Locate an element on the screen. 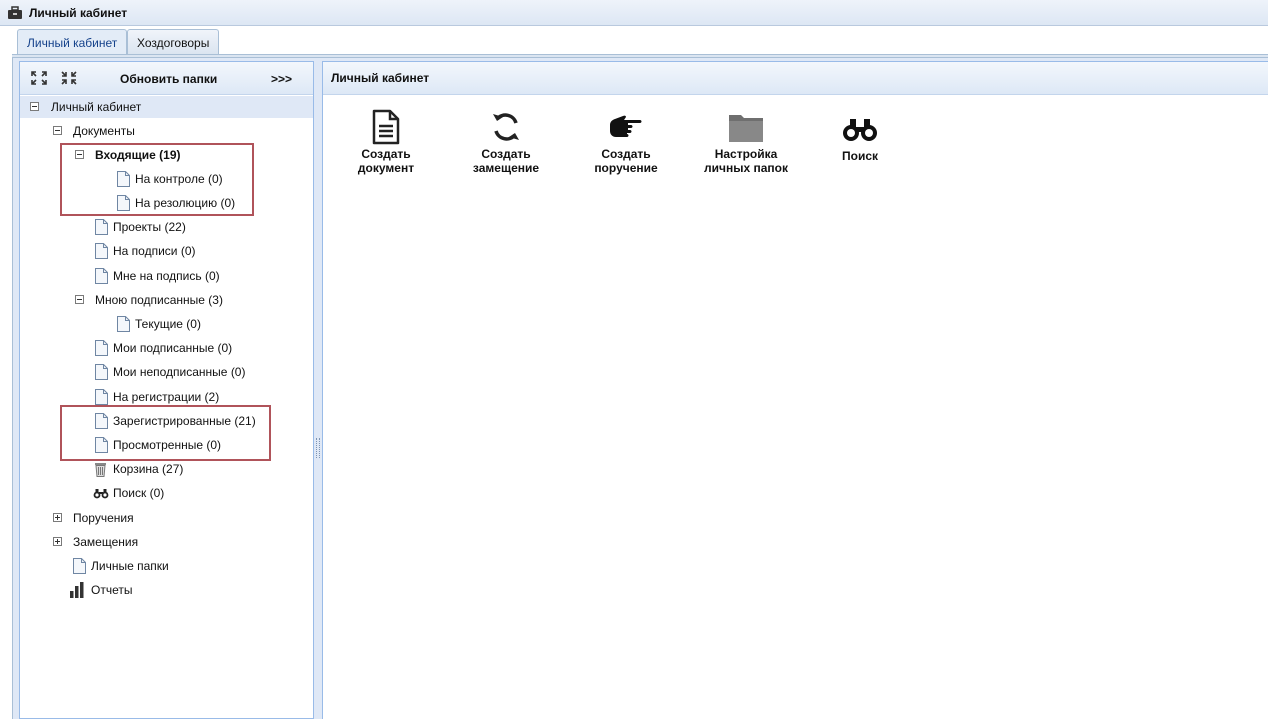 The width and height of the screenshot is (1268, 719). splitter-grip is located at coordinates (318, 448).